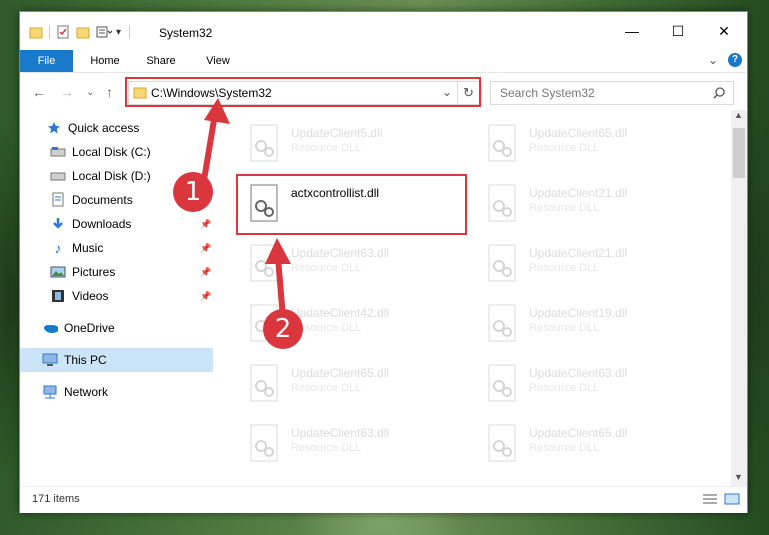  I want to click on step-2-badge: 2, so click(283, 329).